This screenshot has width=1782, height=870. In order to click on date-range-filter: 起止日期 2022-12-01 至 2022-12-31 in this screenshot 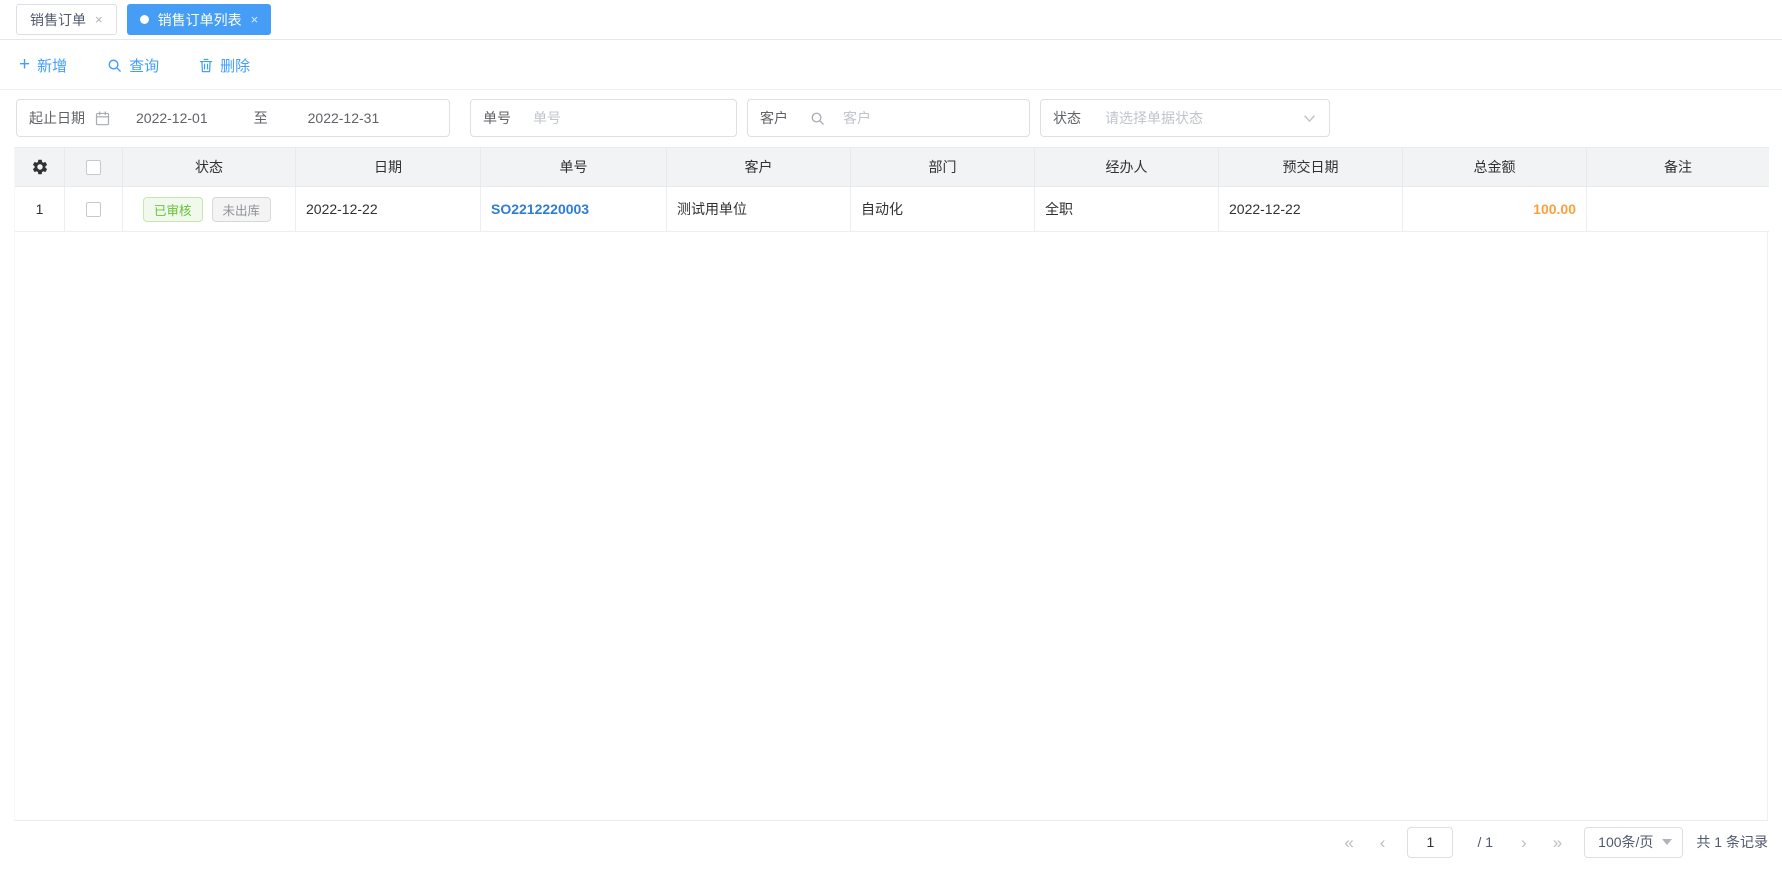, I will do `click(233, 118)`.